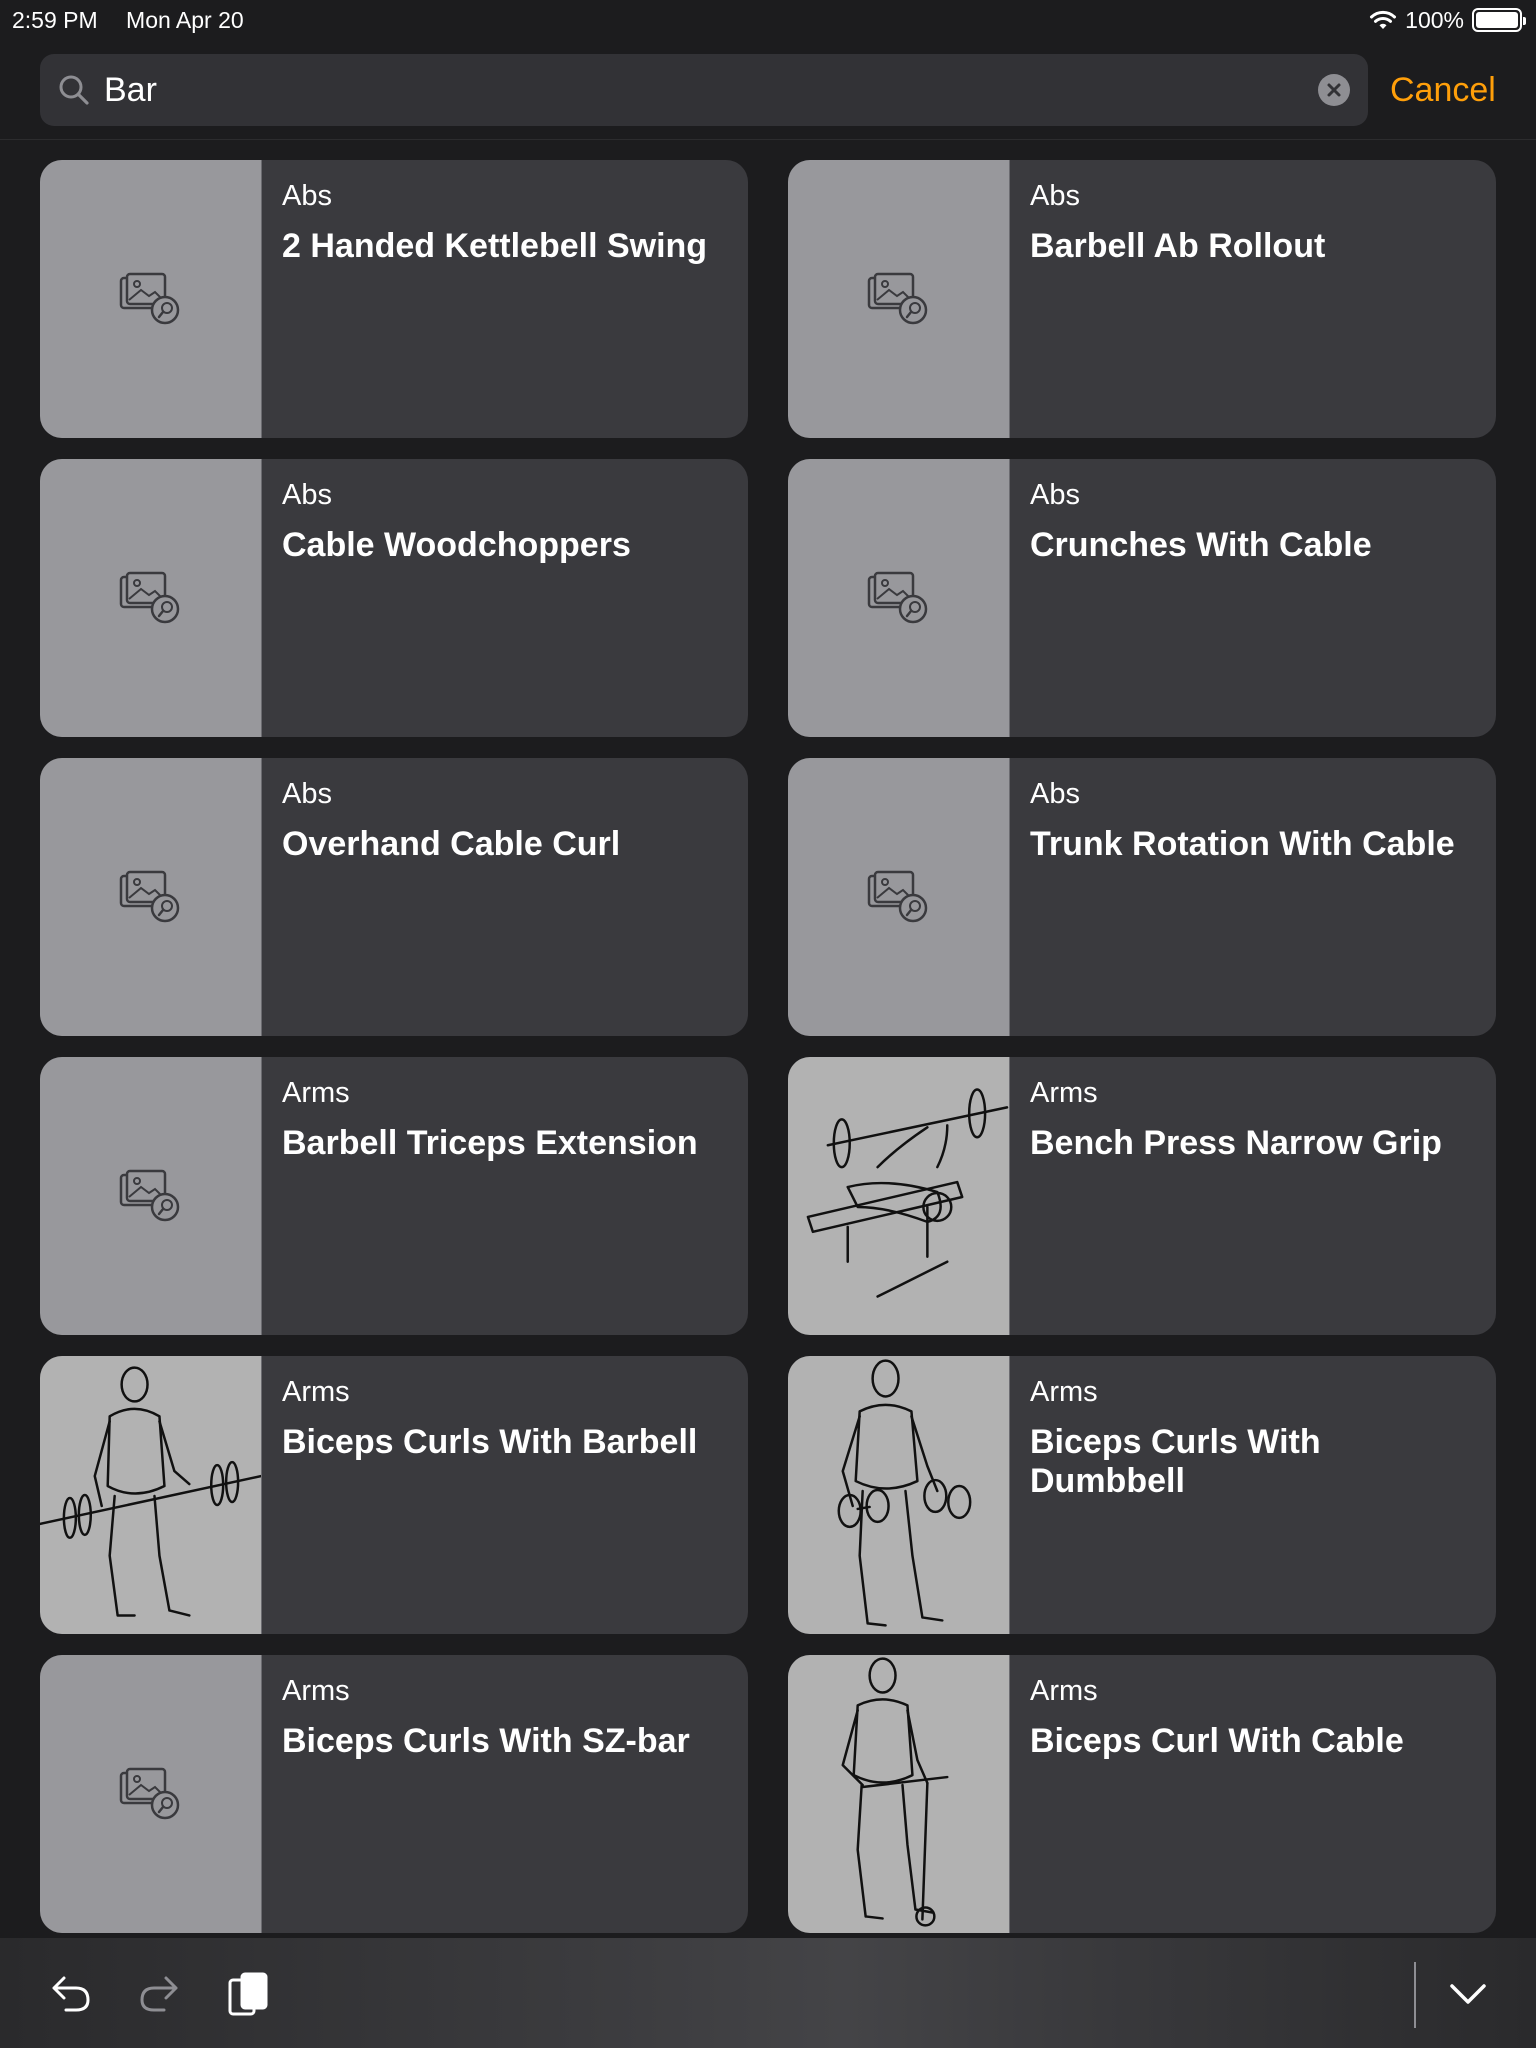  Describe the element at coordinates (486, 1741) in the screenshot. I see `exercise-title: Biceps Curls With SZ-bar` at that location.